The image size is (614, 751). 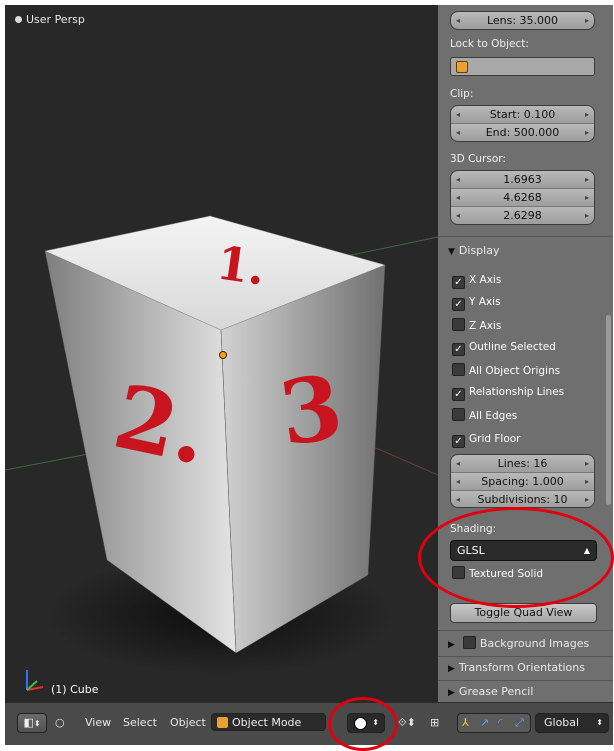 I want to click on outline-selected-checkbox: ✓ Outline Selected, so click(x=504, y=348).